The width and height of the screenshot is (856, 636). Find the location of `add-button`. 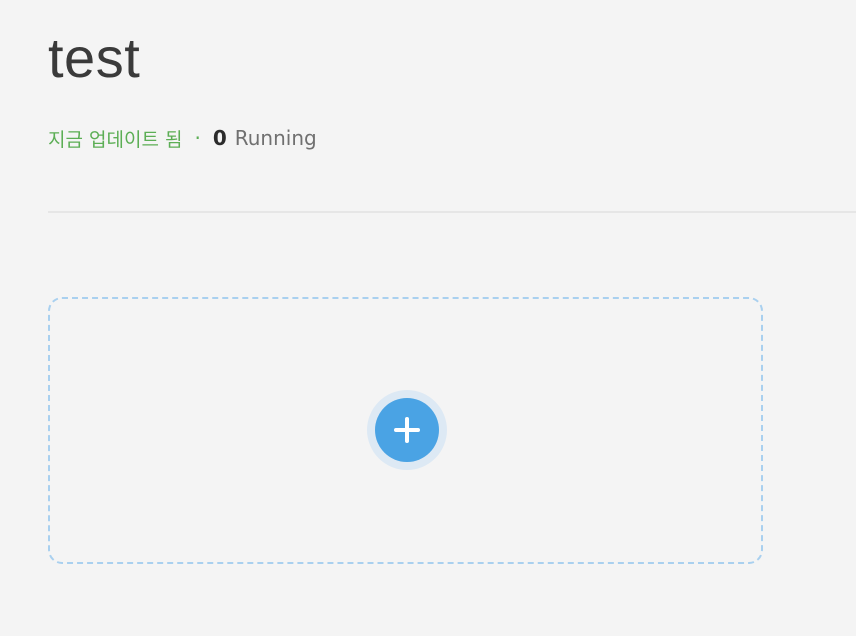

add-button is located at coordinates (407, 430).